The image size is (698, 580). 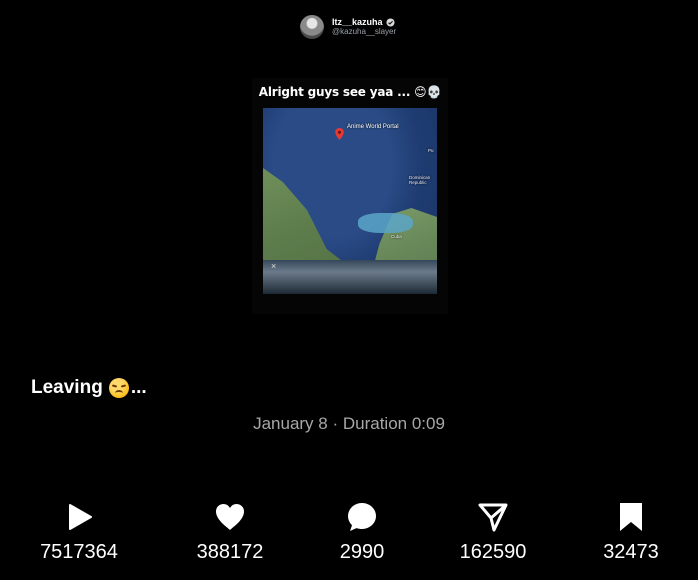 I want to click on map-label-puerto: Pu, so click(x=431, y=150).